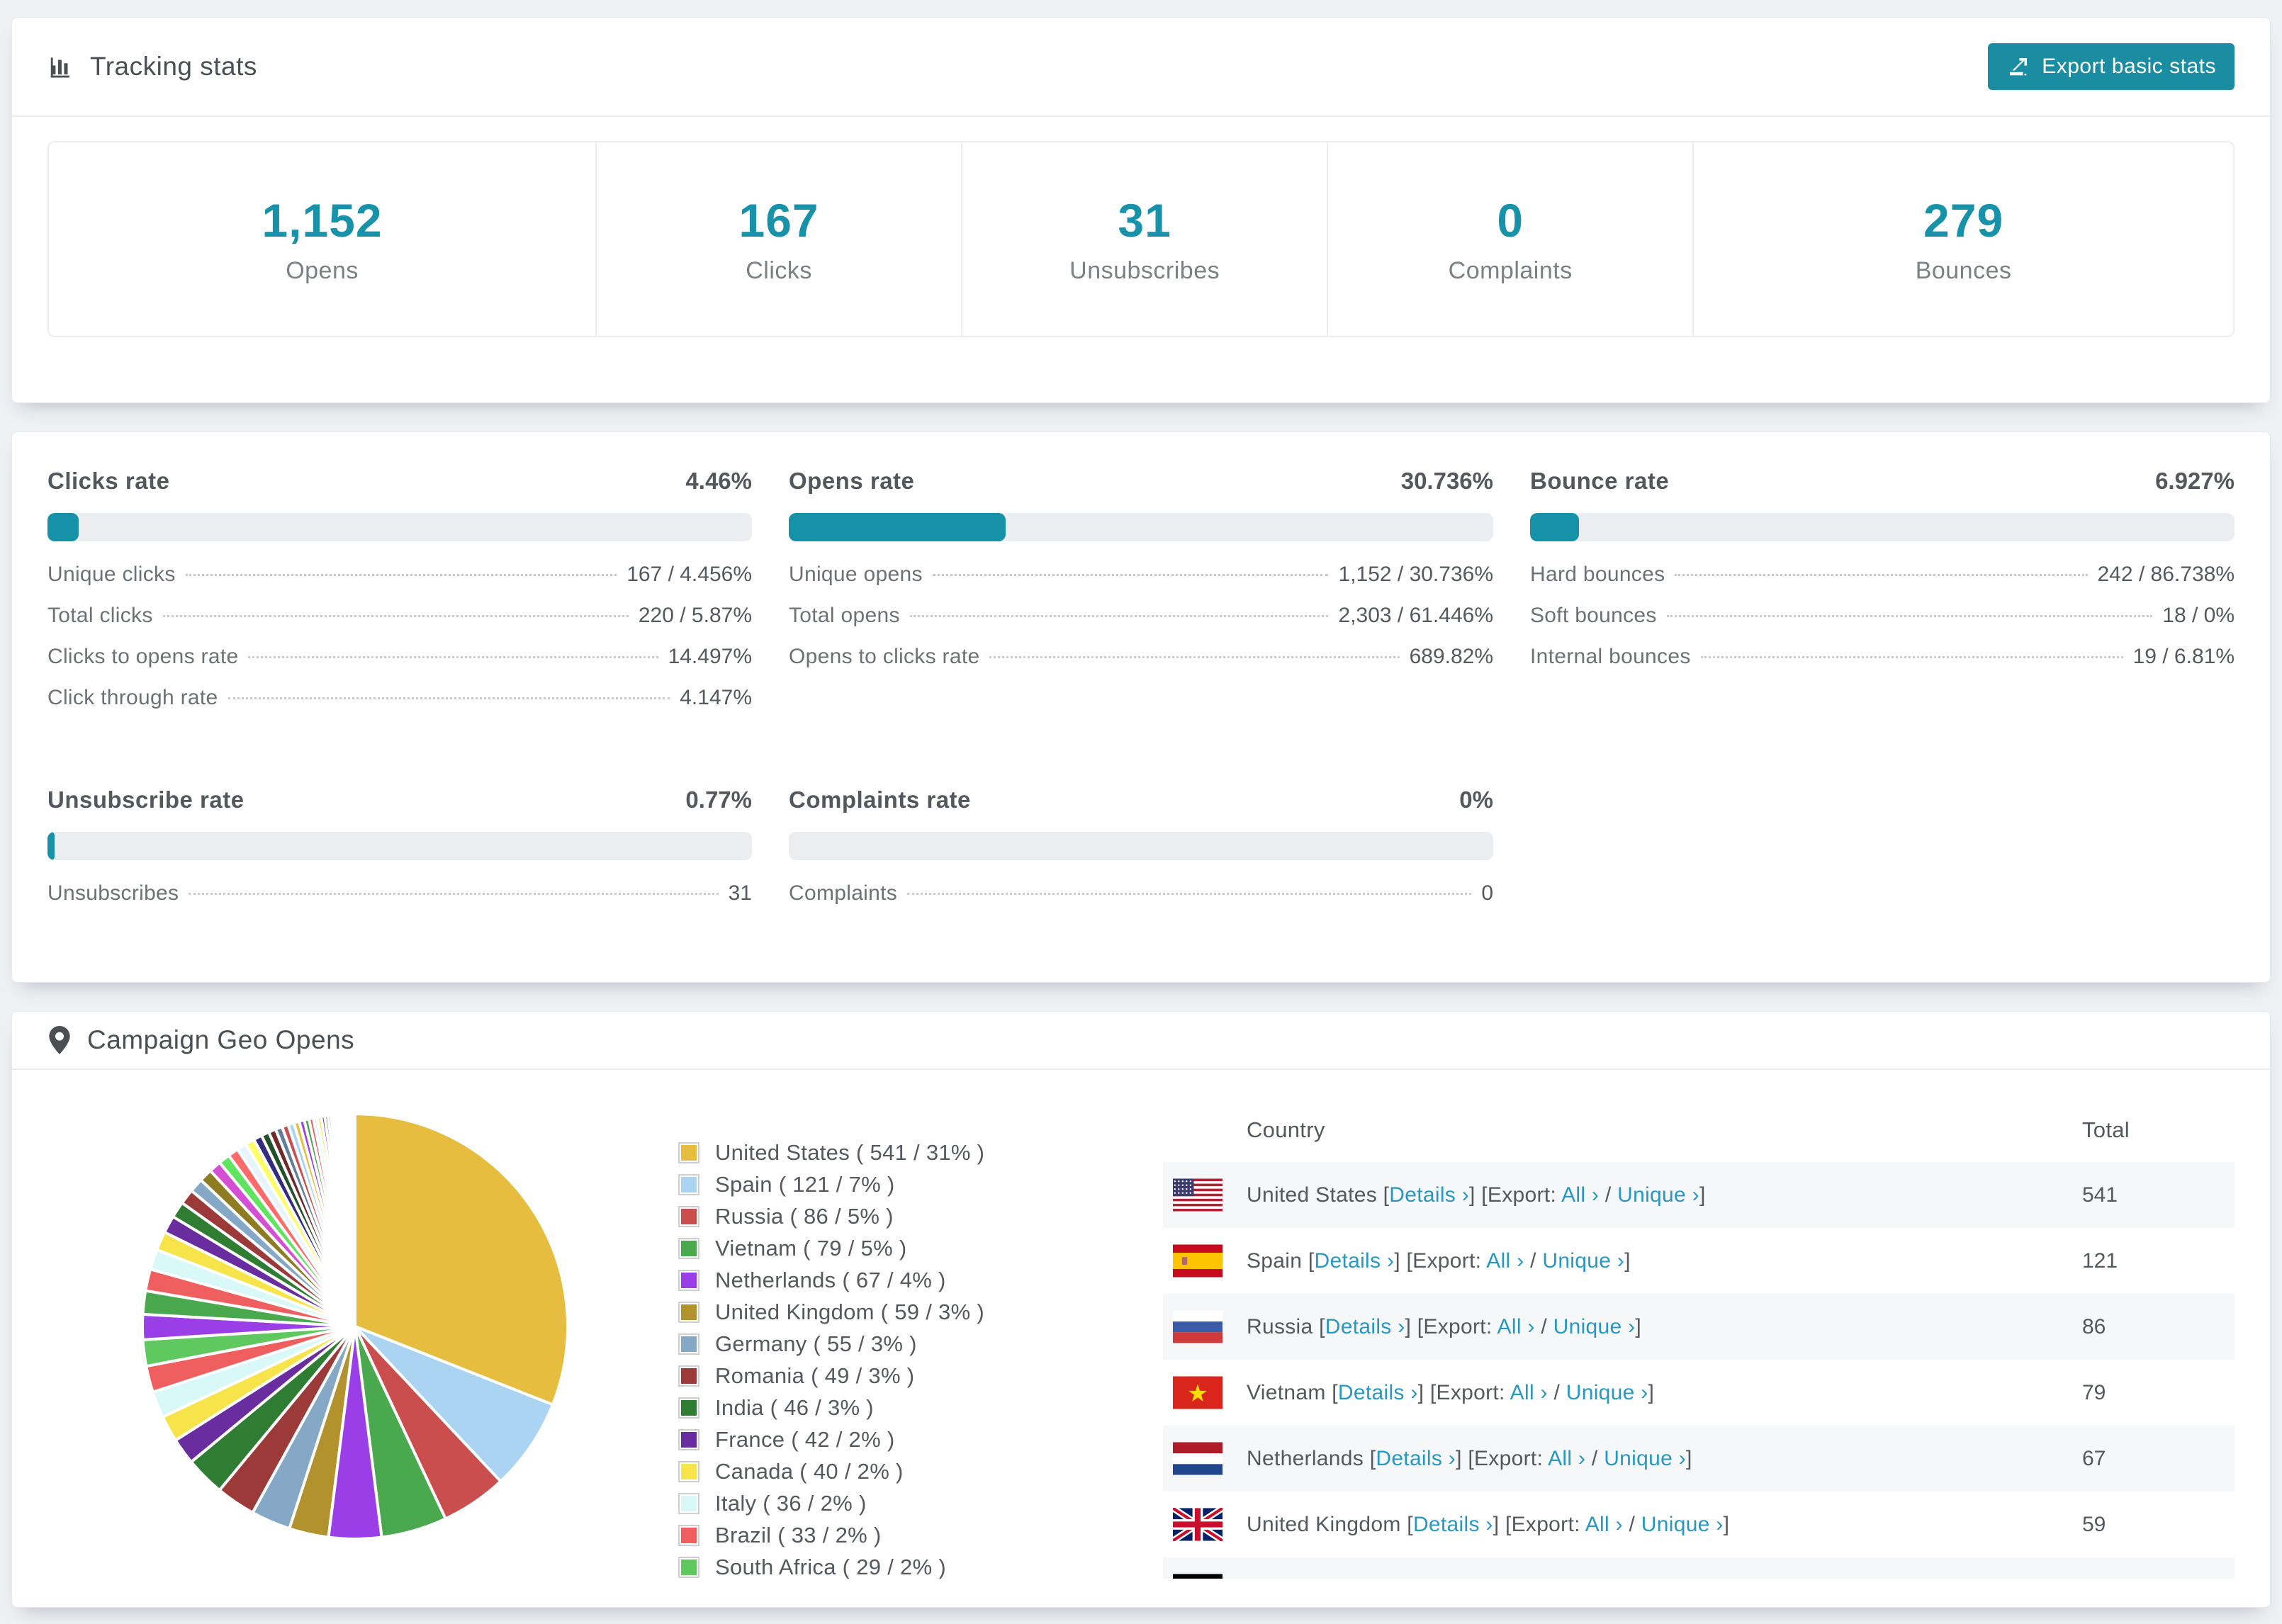 The image size is (2282, 1624). What do you see at coordinates (1141, 67) in the screenshot?
I see `tracking-stats-header: Tracking stats Export basic stats` at bounding box center [1141, 67].